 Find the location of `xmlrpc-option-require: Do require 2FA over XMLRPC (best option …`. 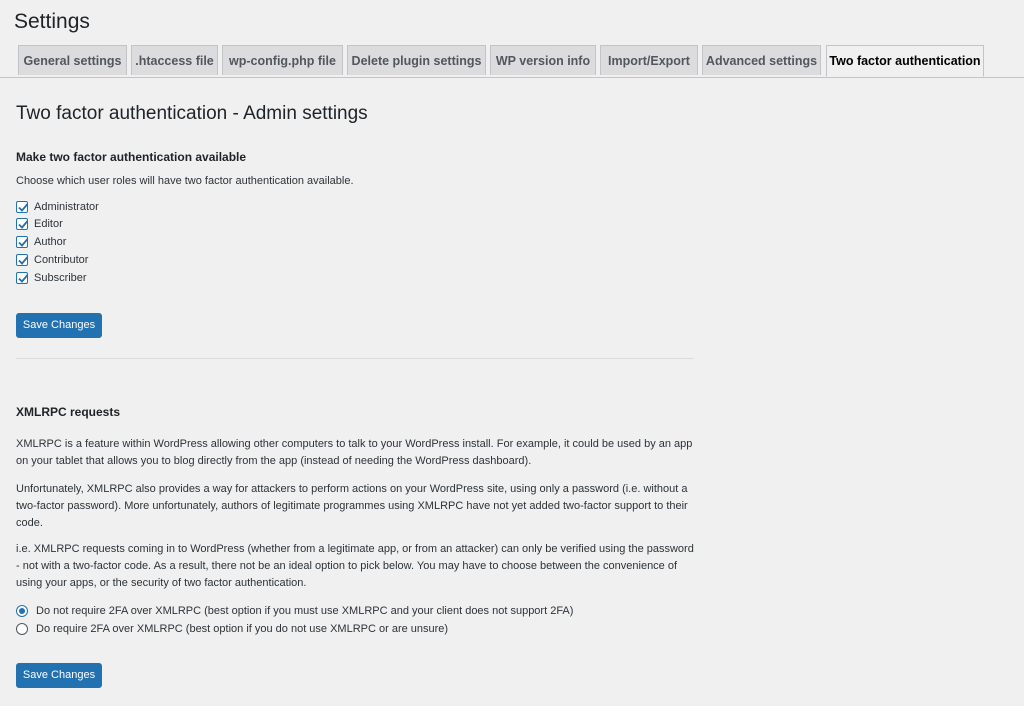

xmlrpc-option-require: Do require 2FA over XMLRPC (best option … is located at coordinates (232, 629).